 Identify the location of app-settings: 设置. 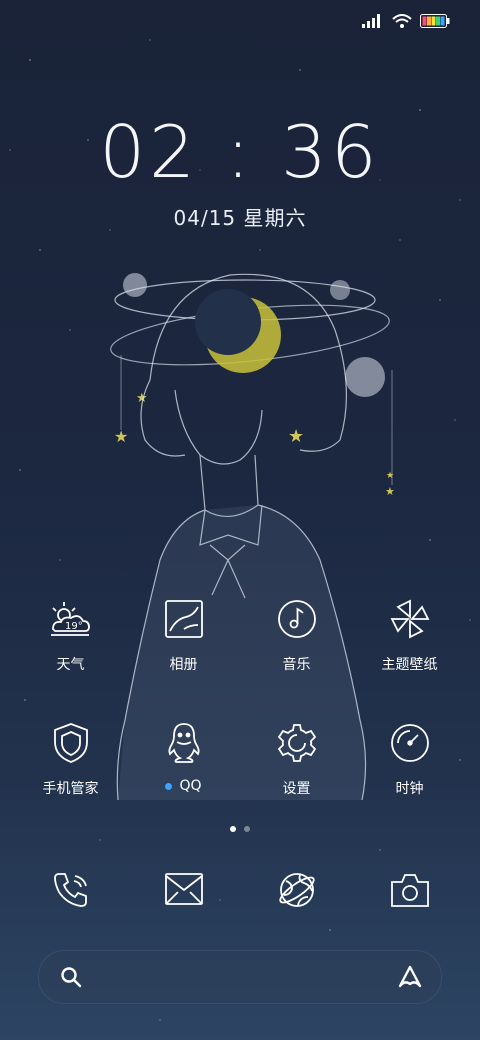
(296, 759).